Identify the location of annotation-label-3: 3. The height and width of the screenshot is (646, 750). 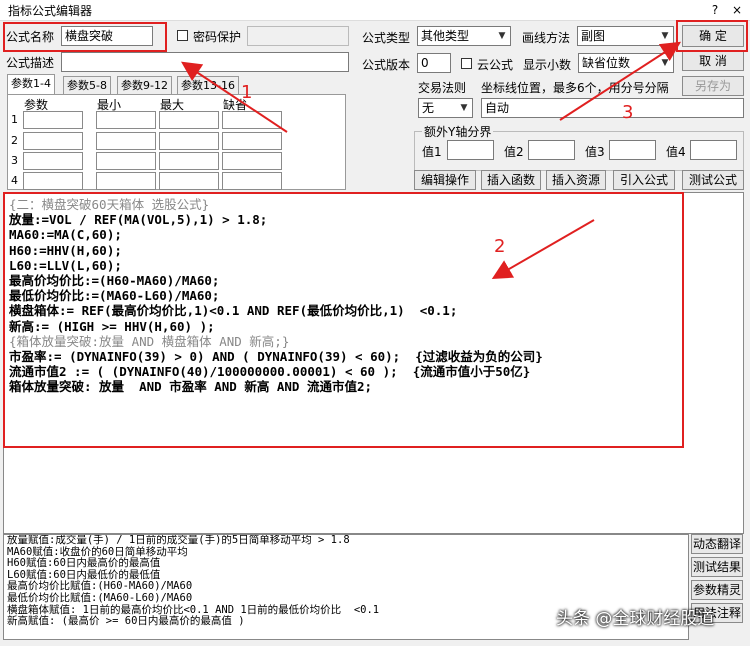
(628, 112).